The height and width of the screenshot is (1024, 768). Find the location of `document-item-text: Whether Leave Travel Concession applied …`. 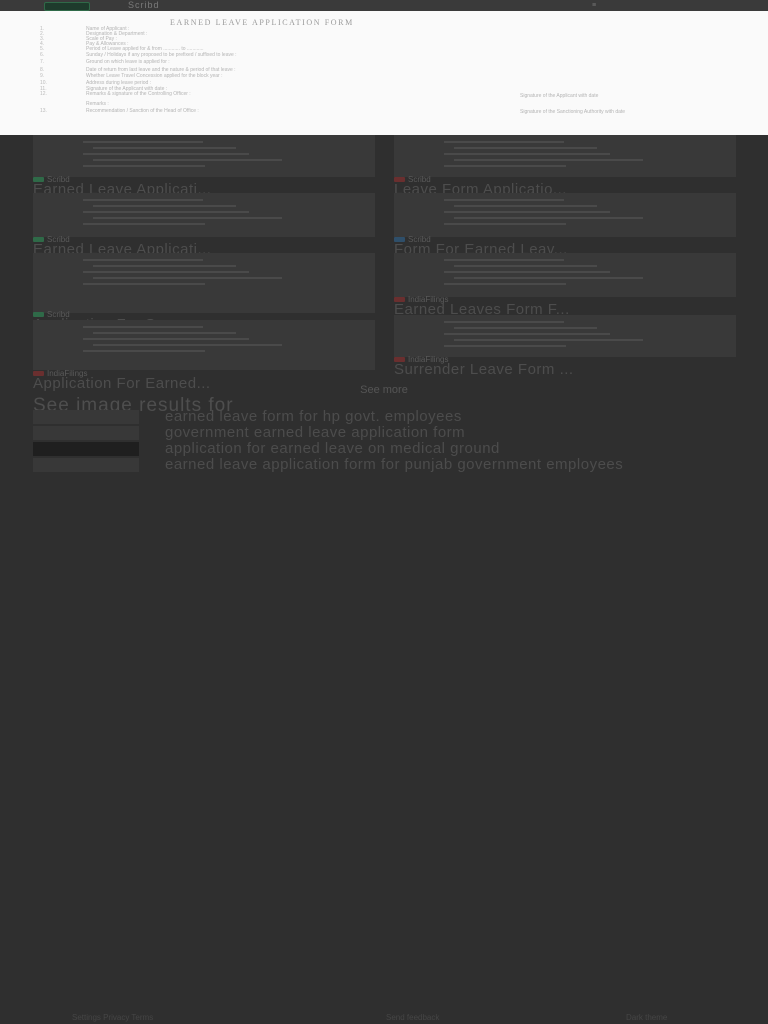

document-item-text: Whether Leave Travel Concession applied … is located at coordinates (154, 76).